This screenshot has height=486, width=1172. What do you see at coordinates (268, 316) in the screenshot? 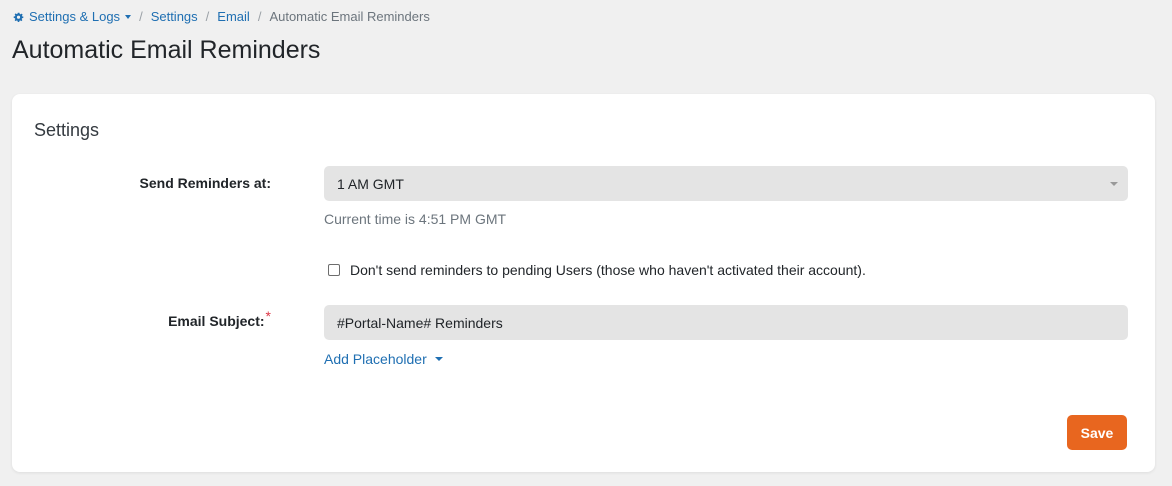
I see `required-marker: *` at bounding box center [268, 316].